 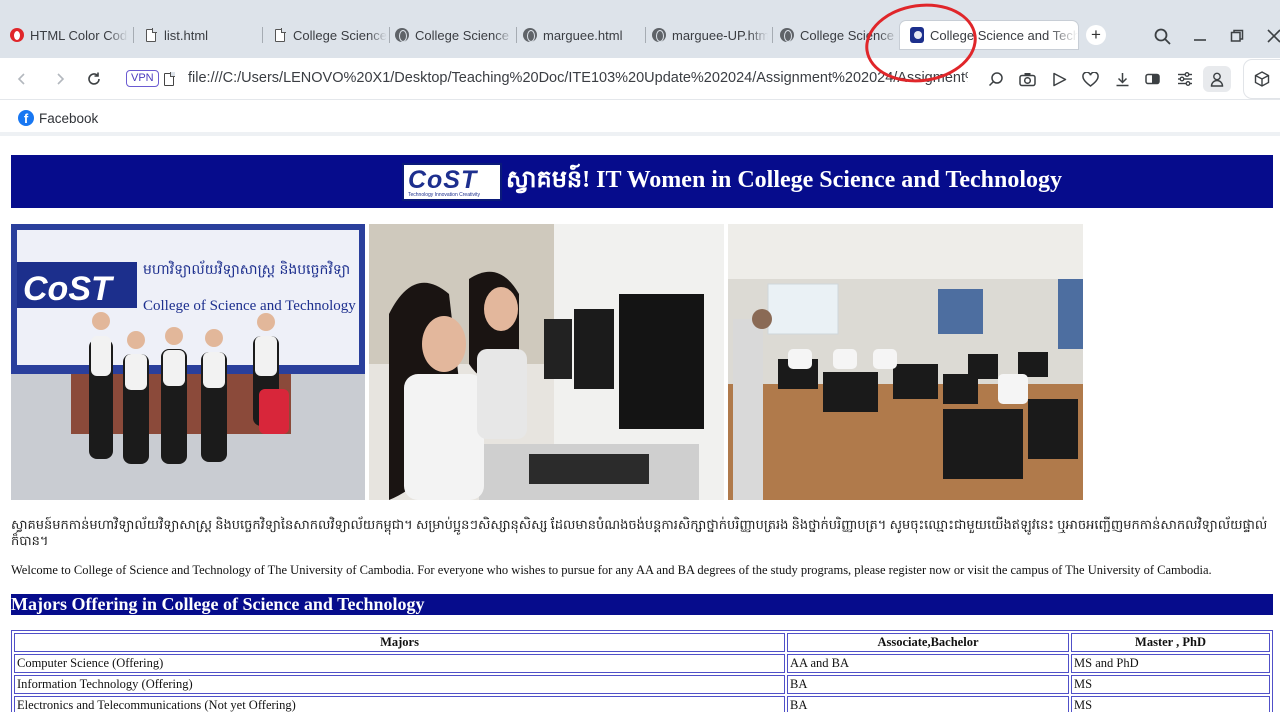 I want to click on extensions-button, so click(x=1262, y=79).